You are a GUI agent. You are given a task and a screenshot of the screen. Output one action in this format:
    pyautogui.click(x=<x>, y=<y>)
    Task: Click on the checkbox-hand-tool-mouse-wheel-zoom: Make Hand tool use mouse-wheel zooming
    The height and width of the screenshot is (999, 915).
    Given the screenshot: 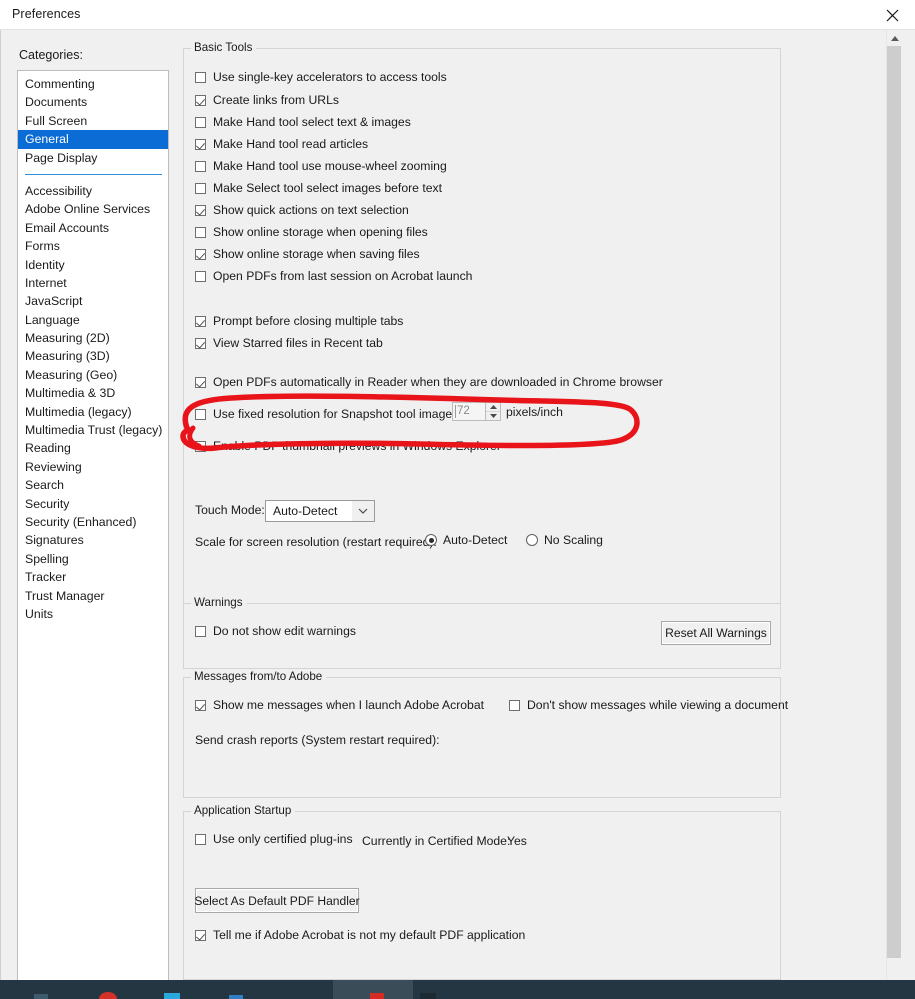 What is the action you would take?
    pyautogui.click(x=321, y=166)
    